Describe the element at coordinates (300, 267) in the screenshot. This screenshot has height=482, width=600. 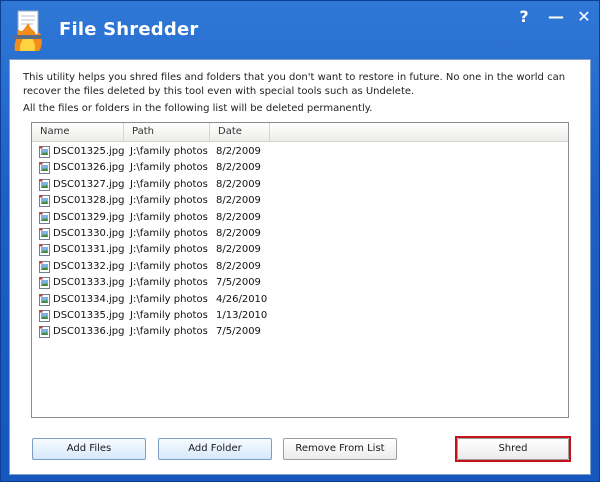
I see `table-row: DSC01332.jpg J:\family photos 8/2/2009` at that location.